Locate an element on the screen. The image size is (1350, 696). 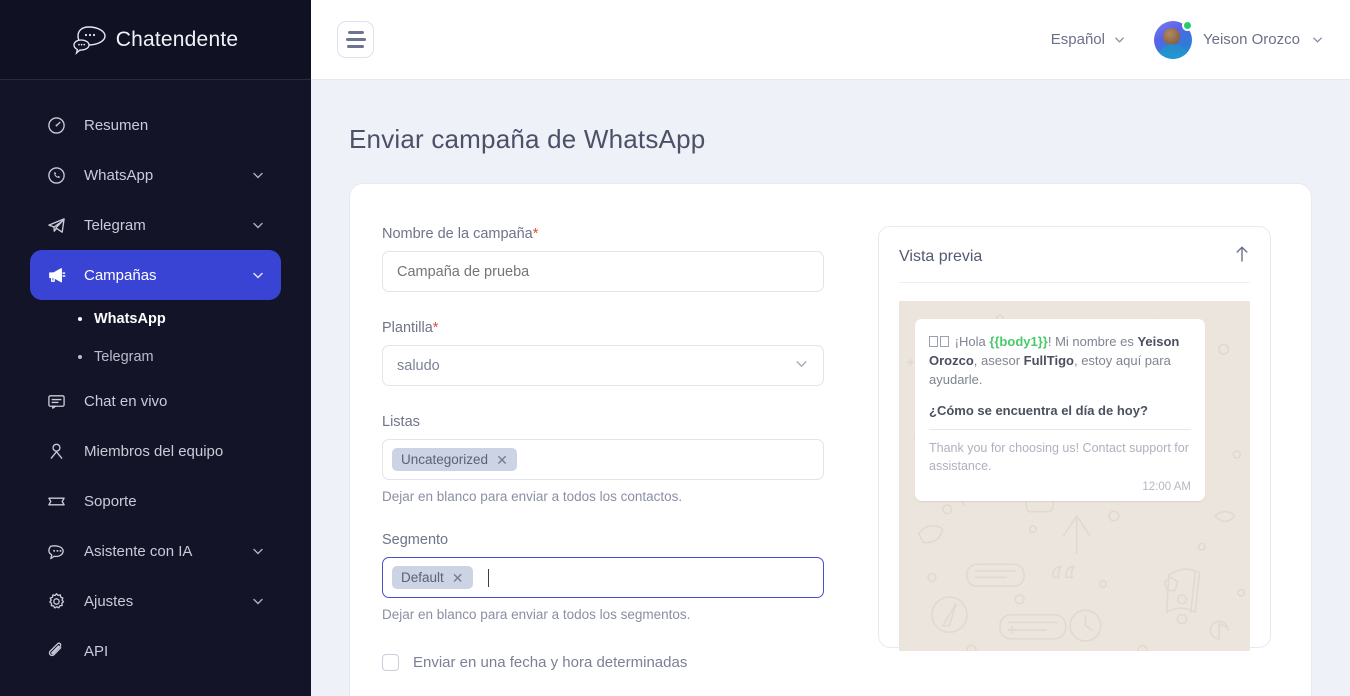
sidebar-item-miembros-del-equipo: Miembros del equipo is located at coordinates (155, 451).